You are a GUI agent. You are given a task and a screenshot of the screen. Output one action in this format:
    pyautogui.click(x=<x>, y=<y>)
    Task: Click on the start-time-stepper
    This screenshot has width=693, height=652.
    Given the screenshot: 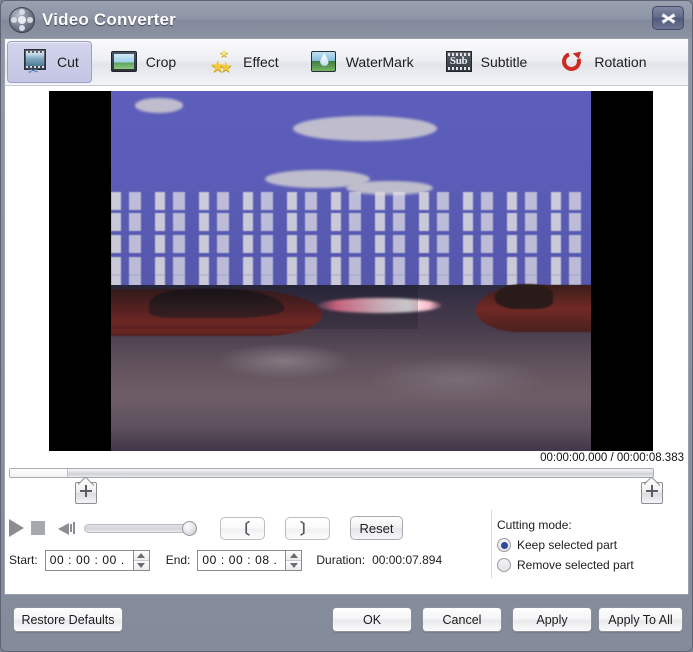 What is the action you would take?
    pyautogui.click(x=97, y=560)
    